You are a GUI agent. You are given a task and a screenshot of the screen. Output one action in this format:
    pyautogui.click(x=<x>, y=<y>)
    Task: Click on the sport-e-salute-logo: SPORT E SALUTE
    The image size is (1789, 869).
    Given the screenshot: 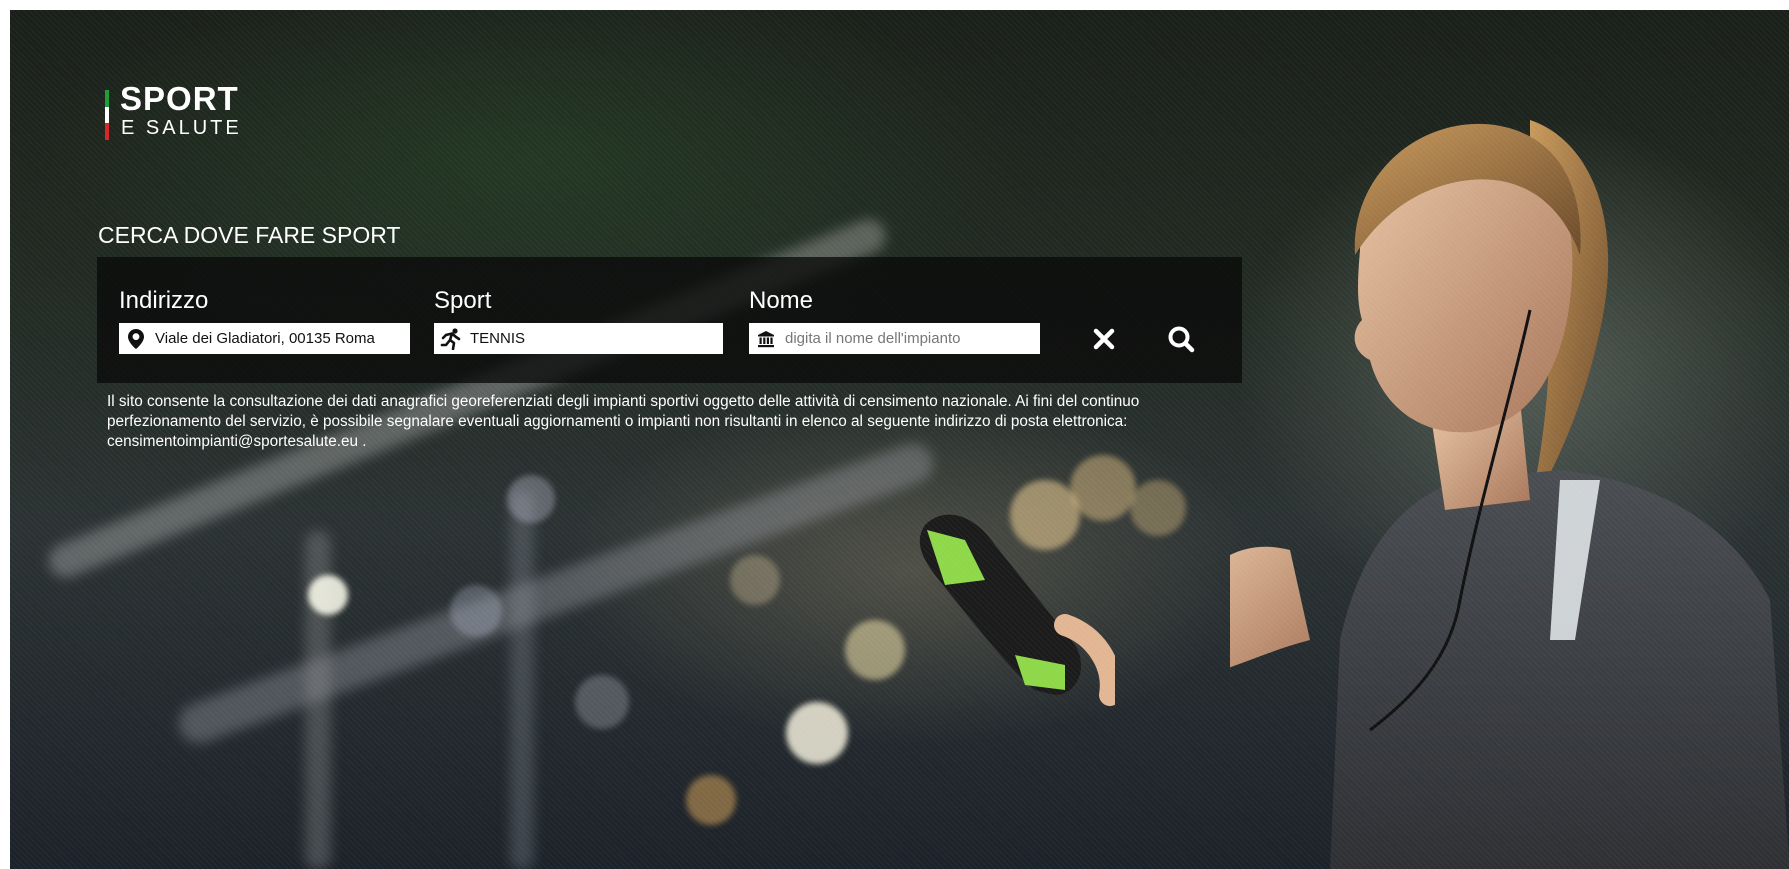 What is the action you would take?
    pyautogui.click(x=205, y=110)
    